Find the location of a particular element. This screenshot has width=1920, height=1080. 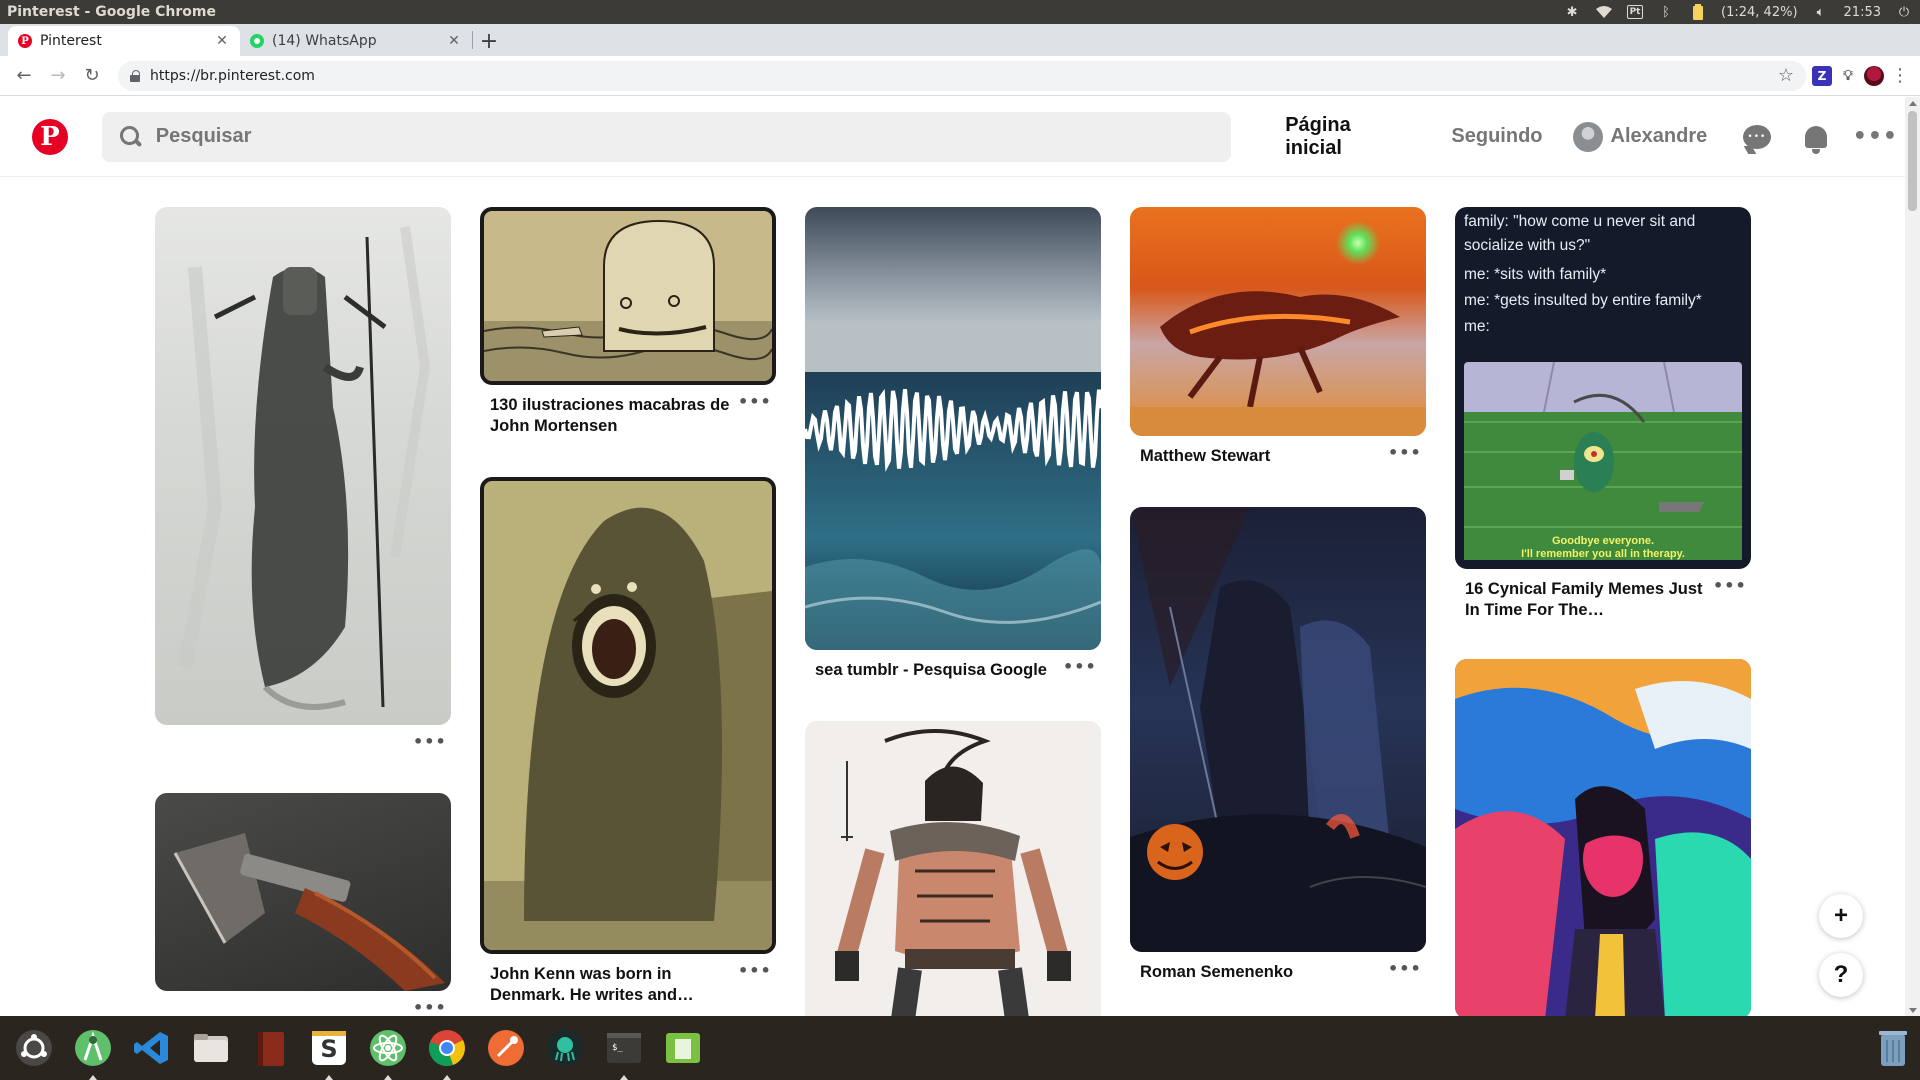

bookmark-star-icon: ☆ is located at coordinates (1786, 75).